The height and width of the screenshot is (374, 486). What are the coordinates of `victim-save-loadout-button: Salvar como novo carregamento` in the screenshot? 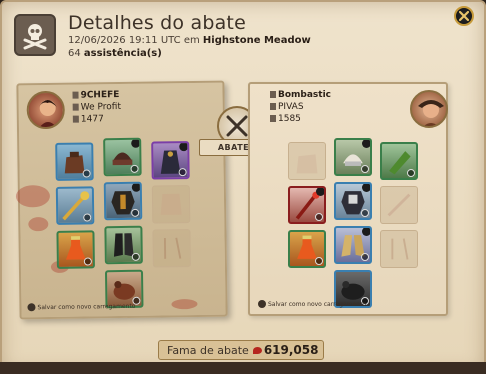 It's located at (312, 304).